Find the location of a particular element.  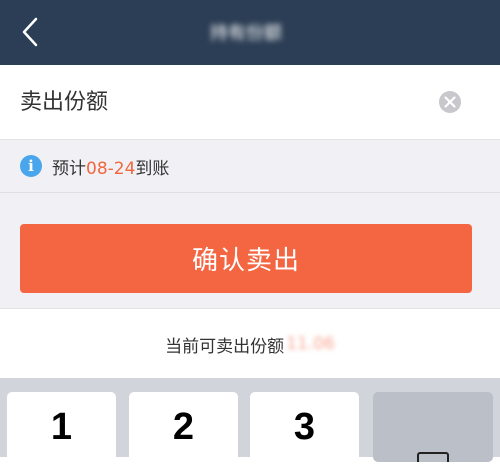

arrival-text: 预计08-24到账 is located at coordinates (110, 166).